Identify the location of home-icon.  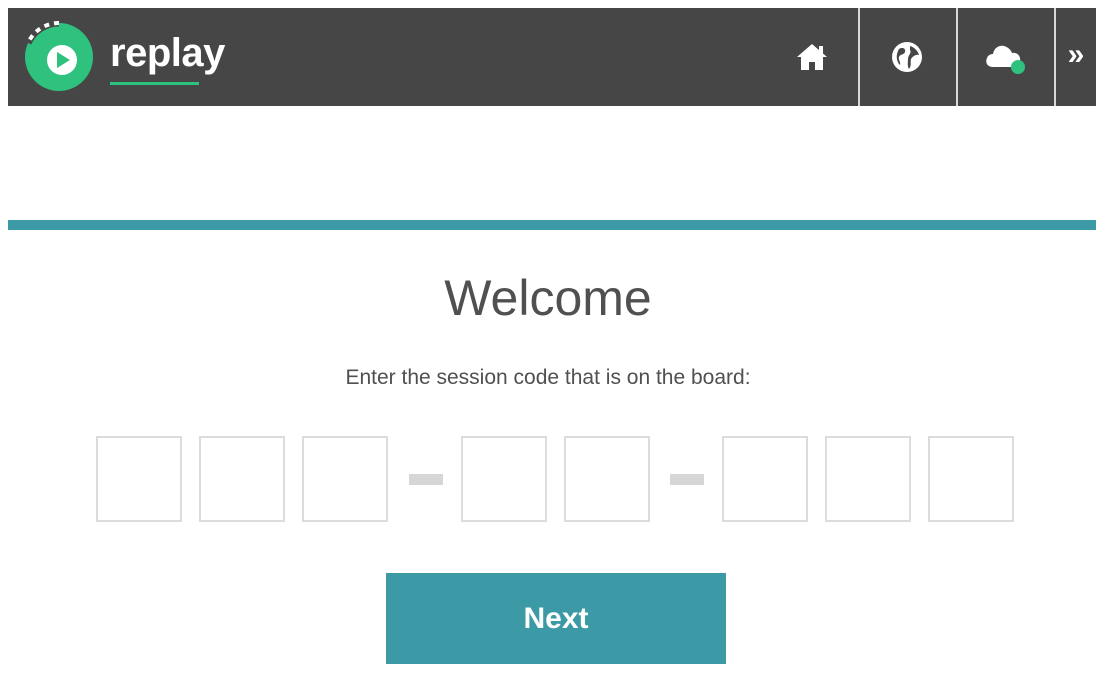
(812, 57).